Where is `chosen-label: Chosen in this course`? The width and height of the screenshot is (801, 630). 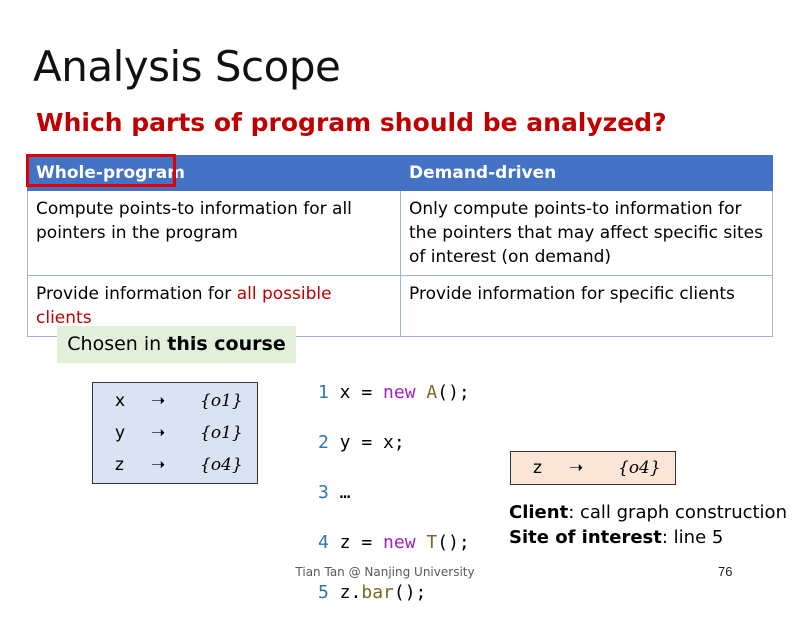
chosen-label: Chosen in this course is located at coordinates (176, 344).